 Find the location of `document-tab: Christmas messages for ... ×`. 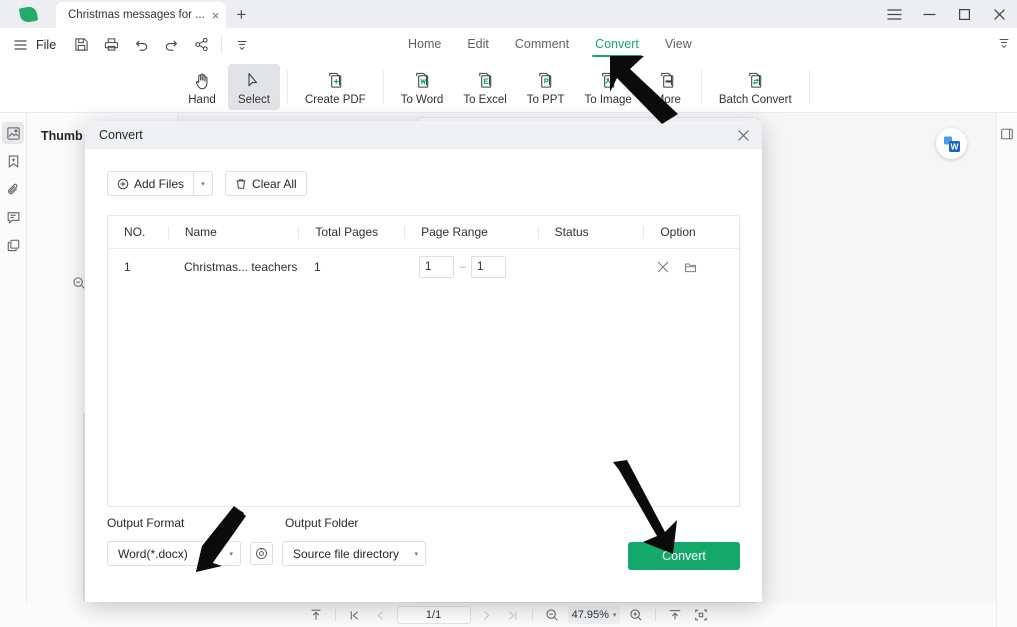

document-tab: Christmas messages for ... × is located at coordinates (141, 15).